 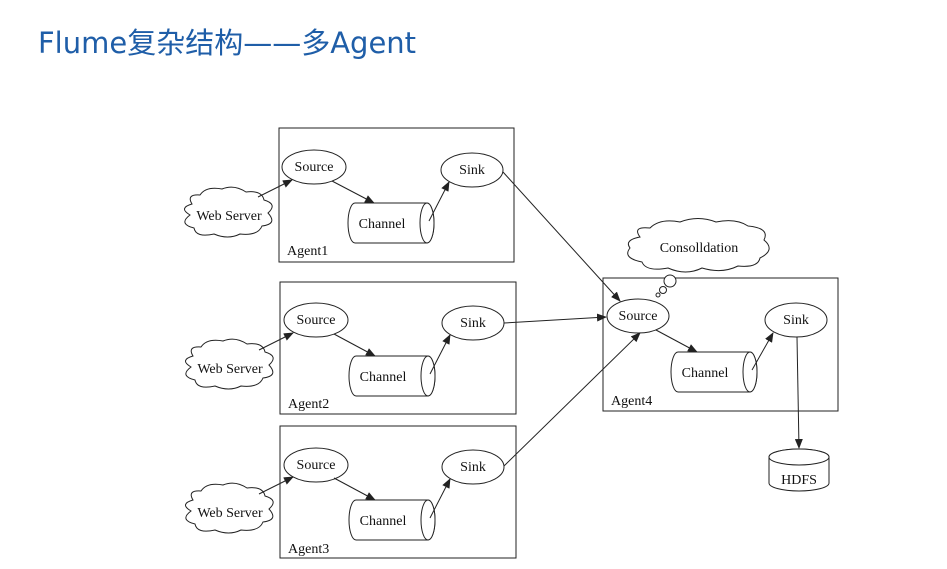 I want to click on agent-1: Agent1 Web Server Source Channel Sink, so click(x=349, y=195).